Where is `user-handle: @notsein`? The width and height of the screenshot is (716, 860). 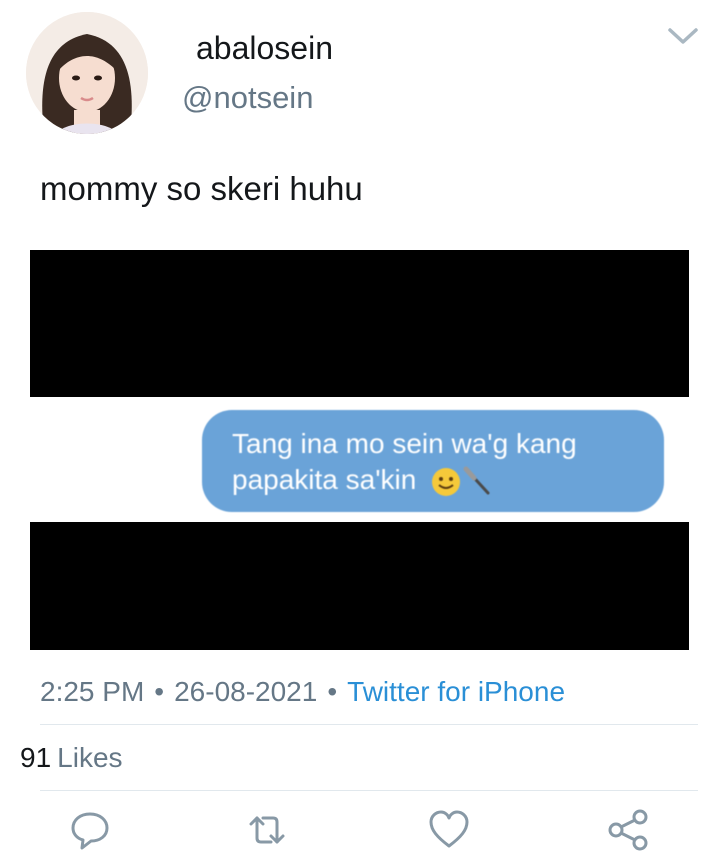
user-handle: @notsein is located at coordinates (247, 98).